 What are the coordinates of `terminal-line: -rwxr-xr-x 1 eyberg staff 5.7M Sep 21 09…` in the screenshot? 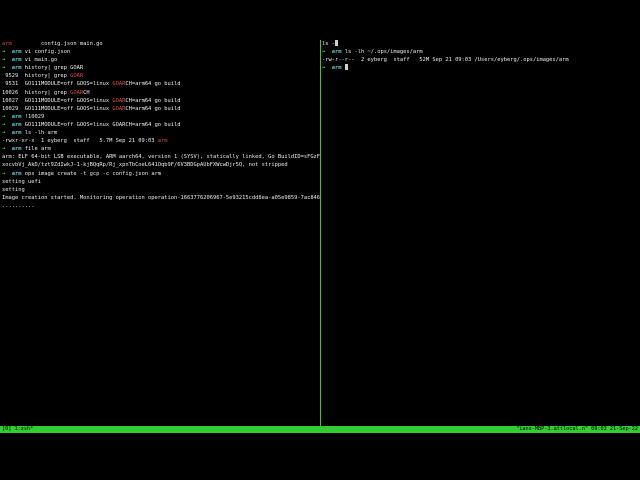 It's located at (161, 141).